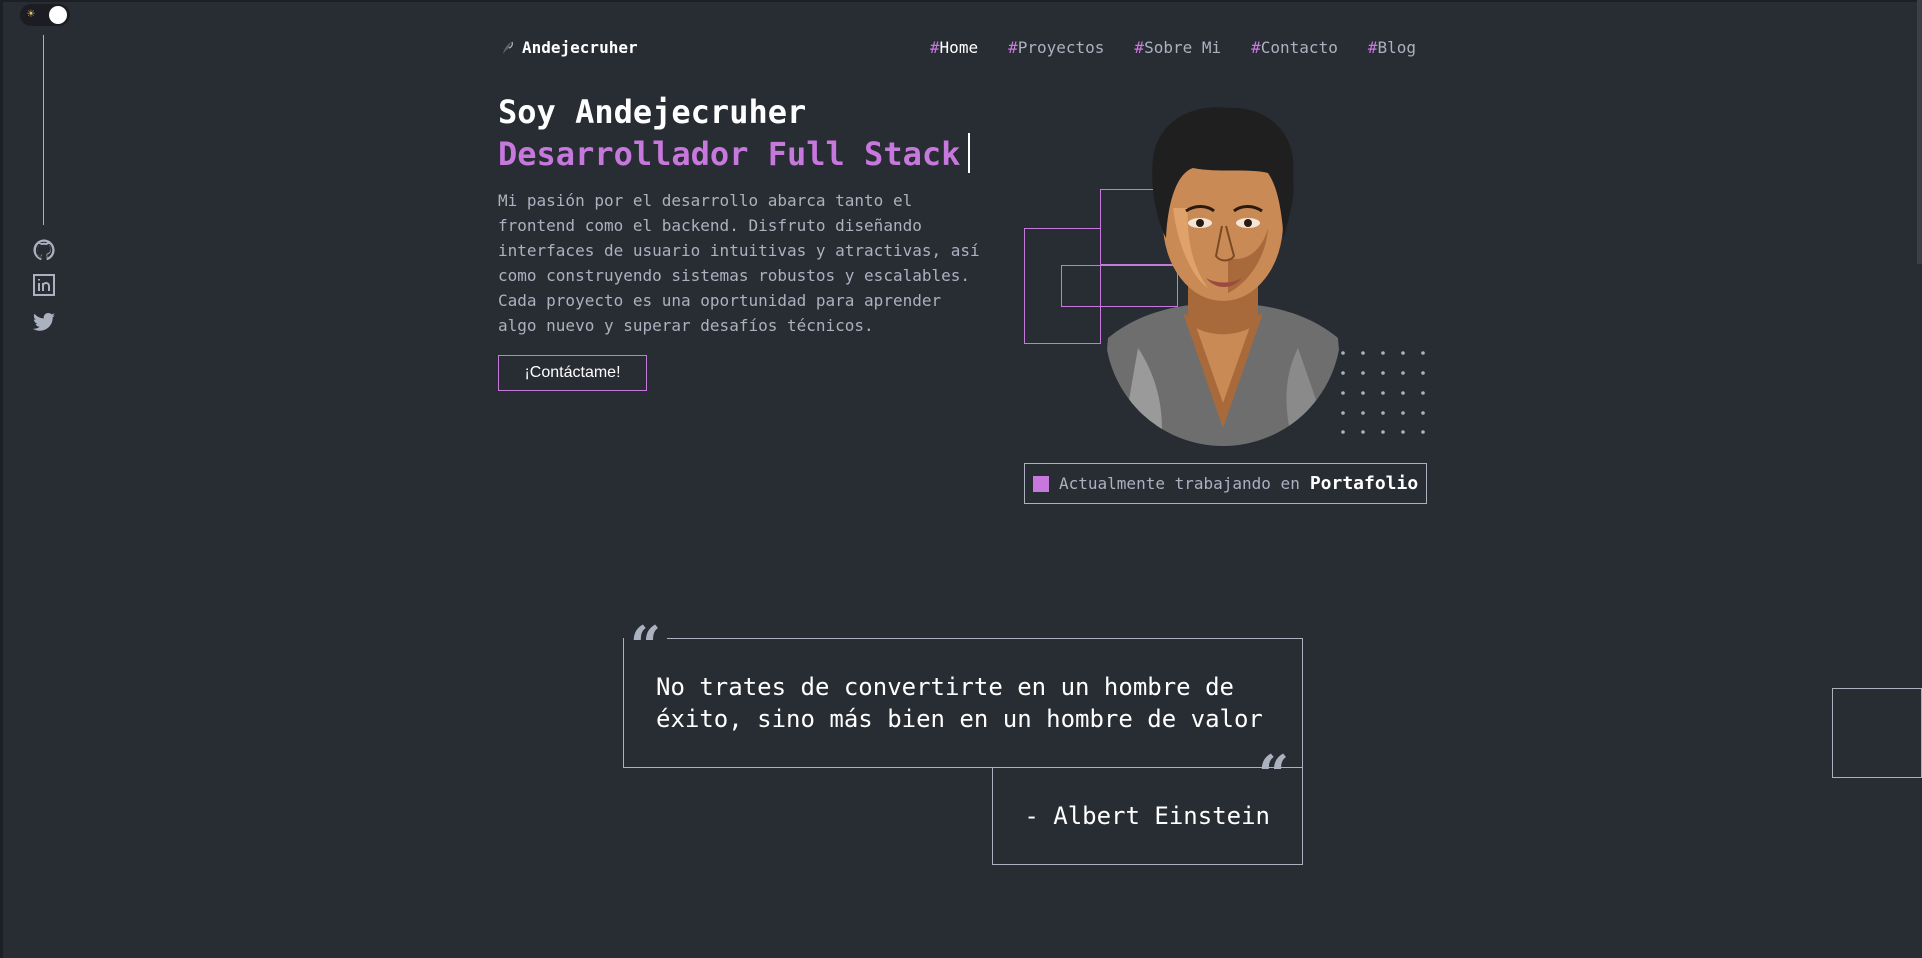  Describe the element at coordinates (1383, 392) in the screenshot. I see `dot-grid` at that location.